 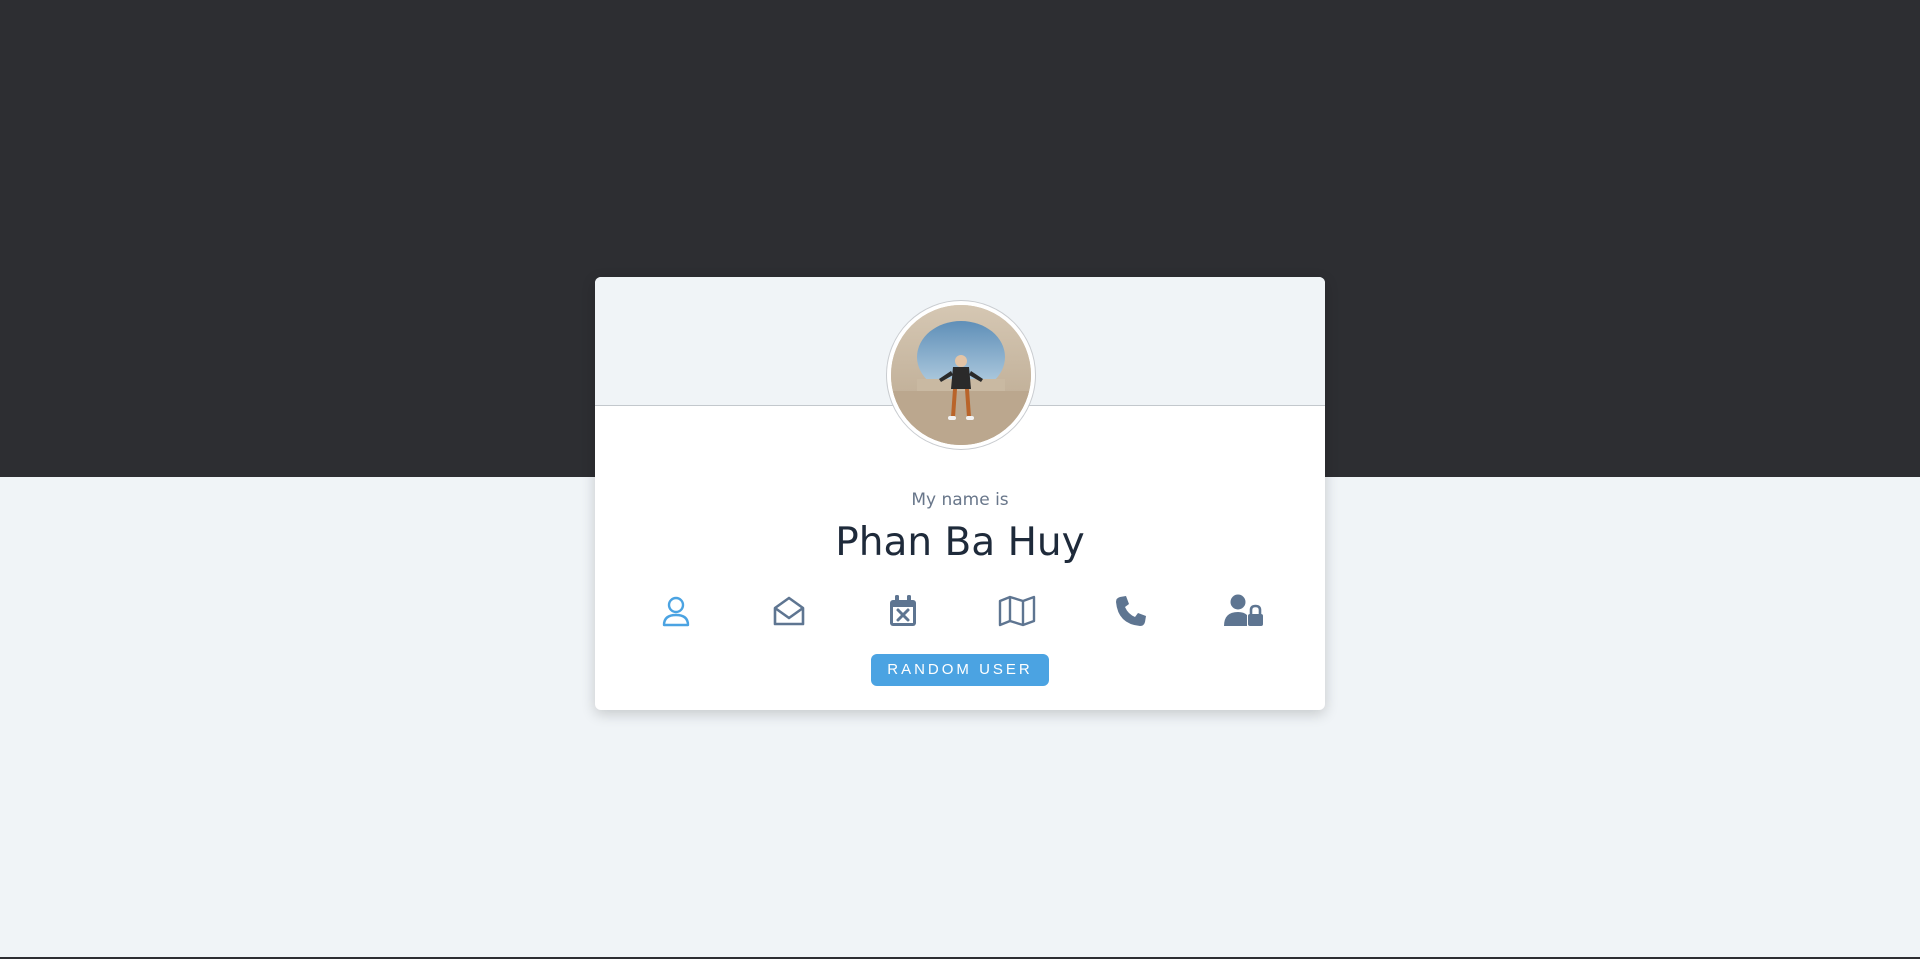 I want to click on tab-phone, so click(x=1131, y=611).